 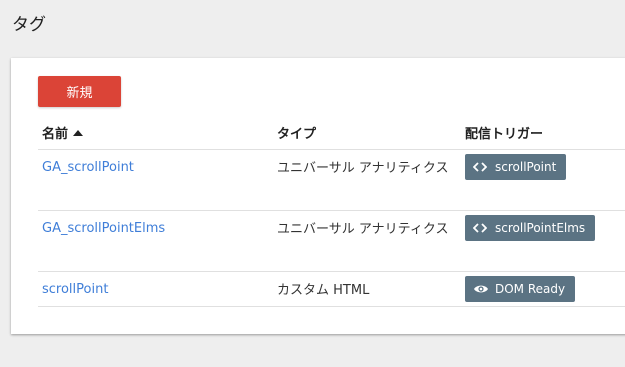 I want to click on table-header-row: 名前 タイプ 配信トリガー, so click(x=331, y=133).